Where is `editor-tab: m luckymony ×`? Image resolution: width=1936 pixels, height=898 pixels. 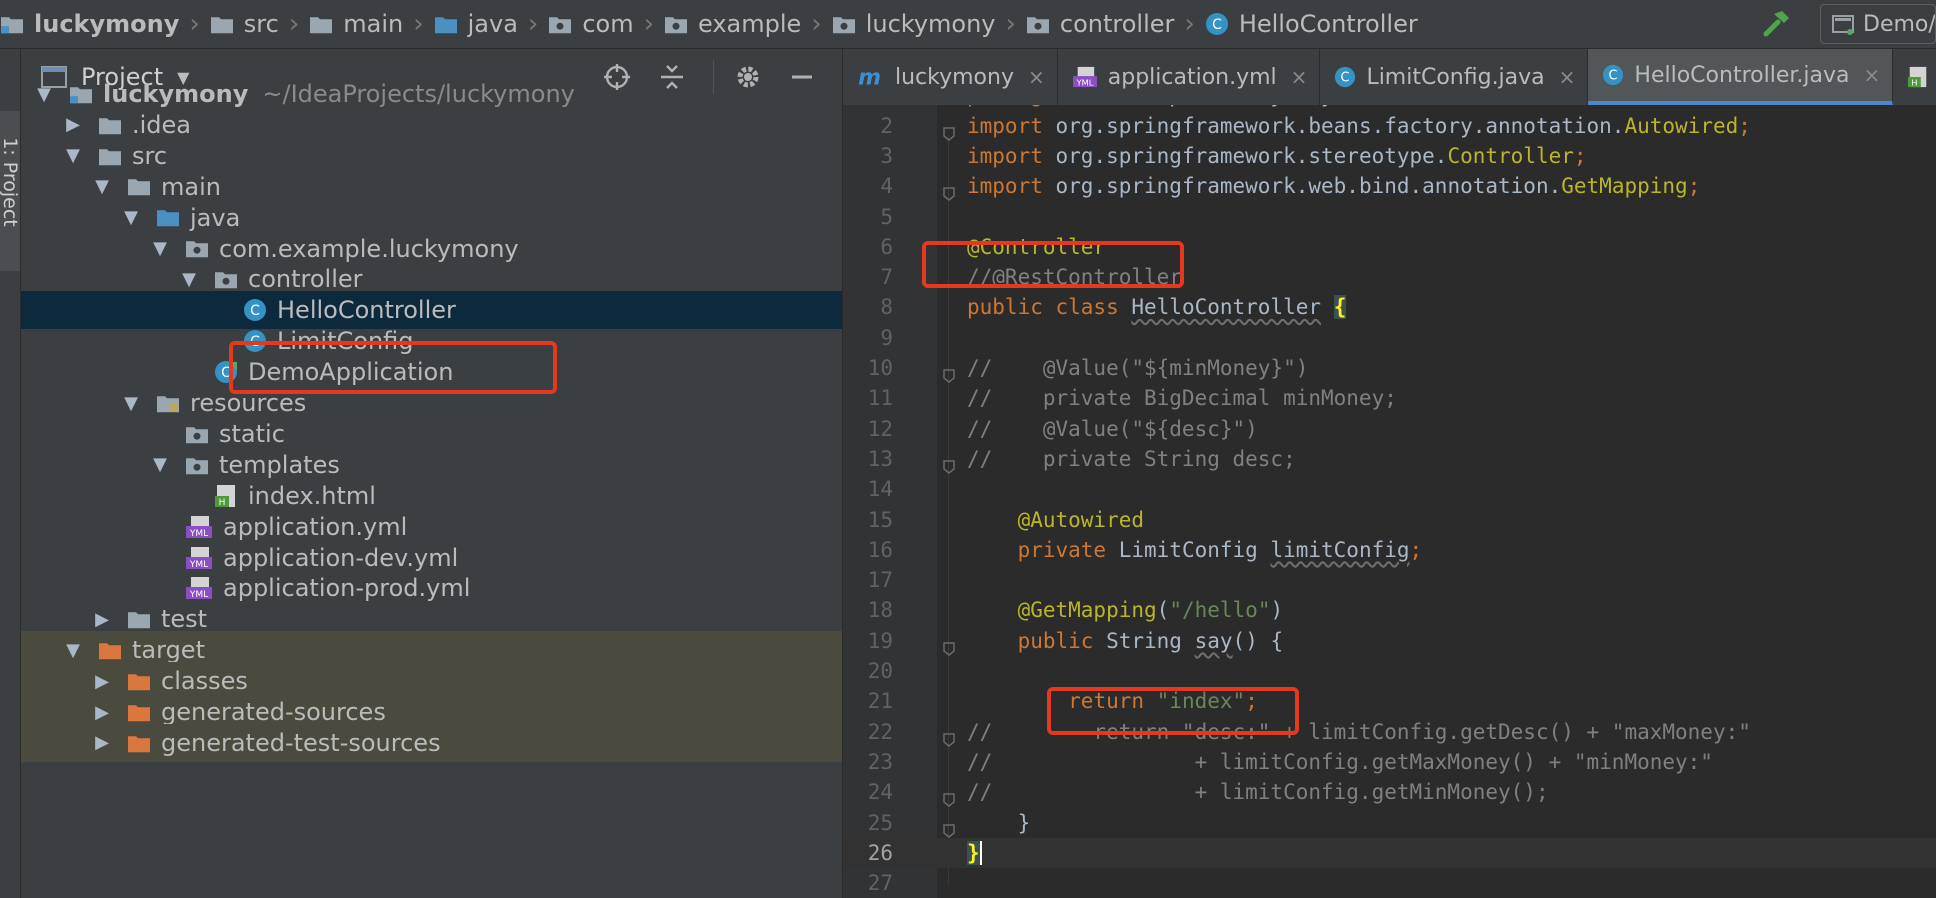 editor-tab: m luckymony × is located at coordinates (950, 77).